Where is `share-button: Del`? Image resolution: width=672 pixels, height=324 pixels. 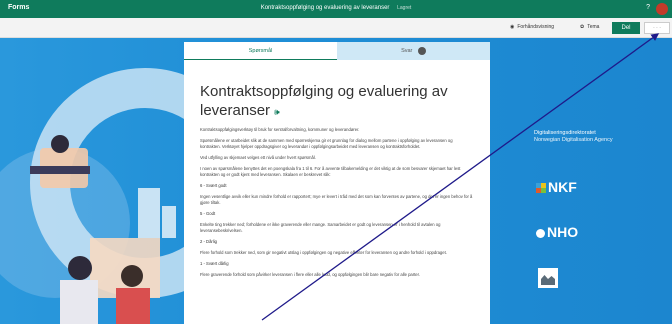
share-button: Del is located at coordinates (626, 28).